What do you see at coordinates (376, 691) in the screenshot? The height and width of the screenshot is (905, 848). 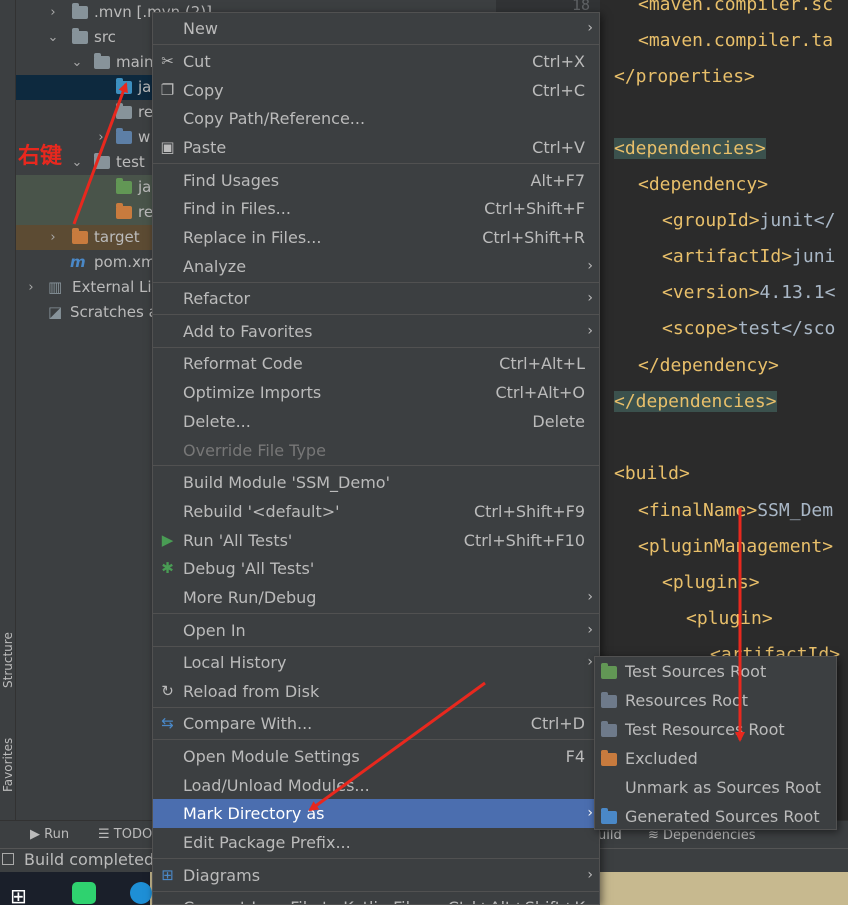 I see `menu-item-reload-from-disk: ↻ Reload from Disk` at bounding box center [376, 691].